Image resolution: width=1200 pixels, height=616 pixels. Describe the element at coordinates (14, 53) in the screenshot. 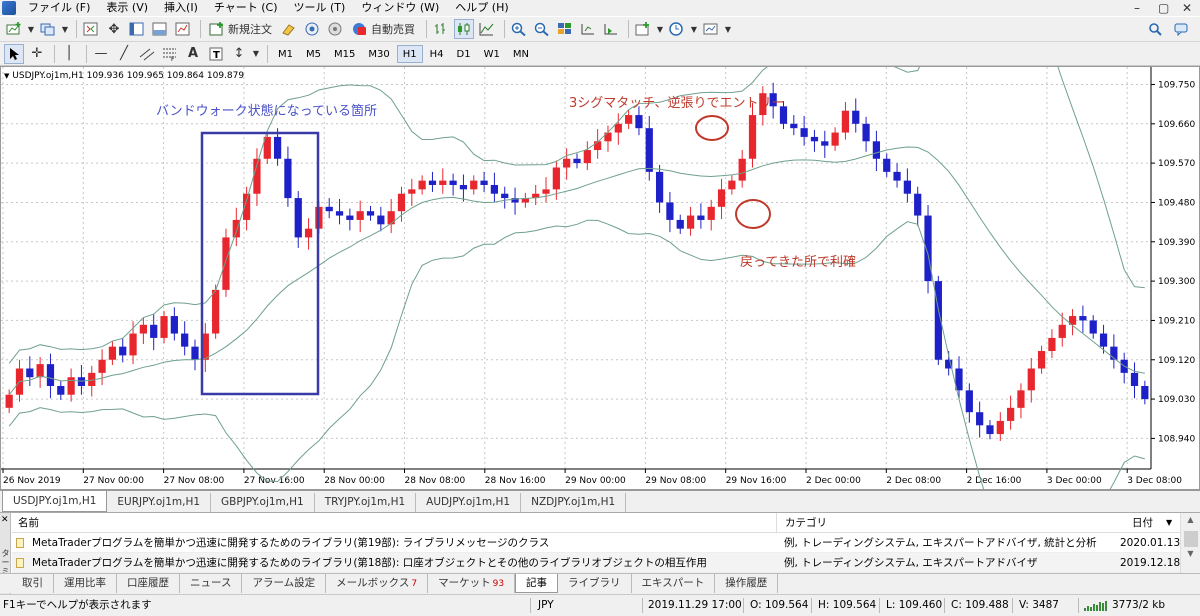

I see `cursor-icon` at that location.